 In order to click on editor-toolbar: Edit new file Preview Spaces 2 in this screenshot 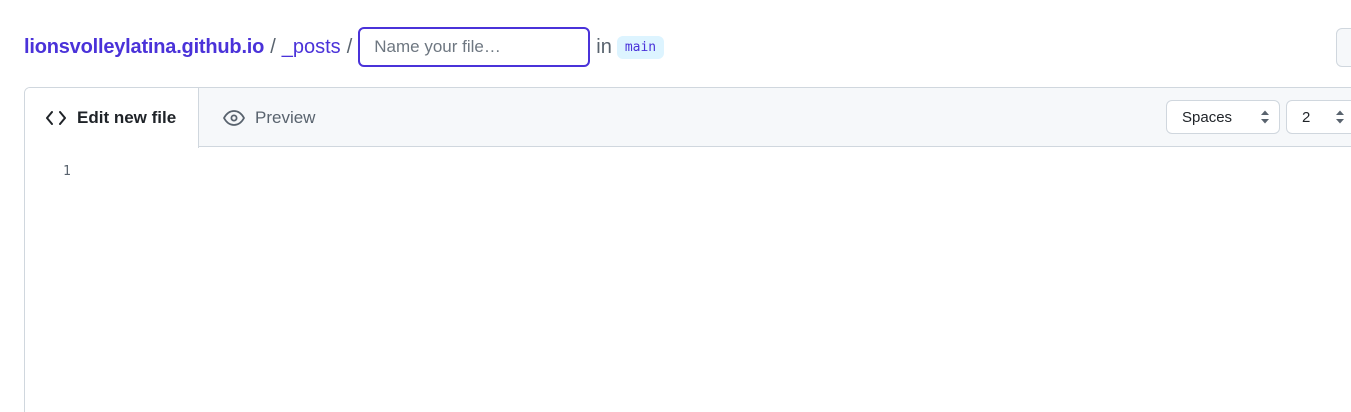, I will do `click(688, 118)`.